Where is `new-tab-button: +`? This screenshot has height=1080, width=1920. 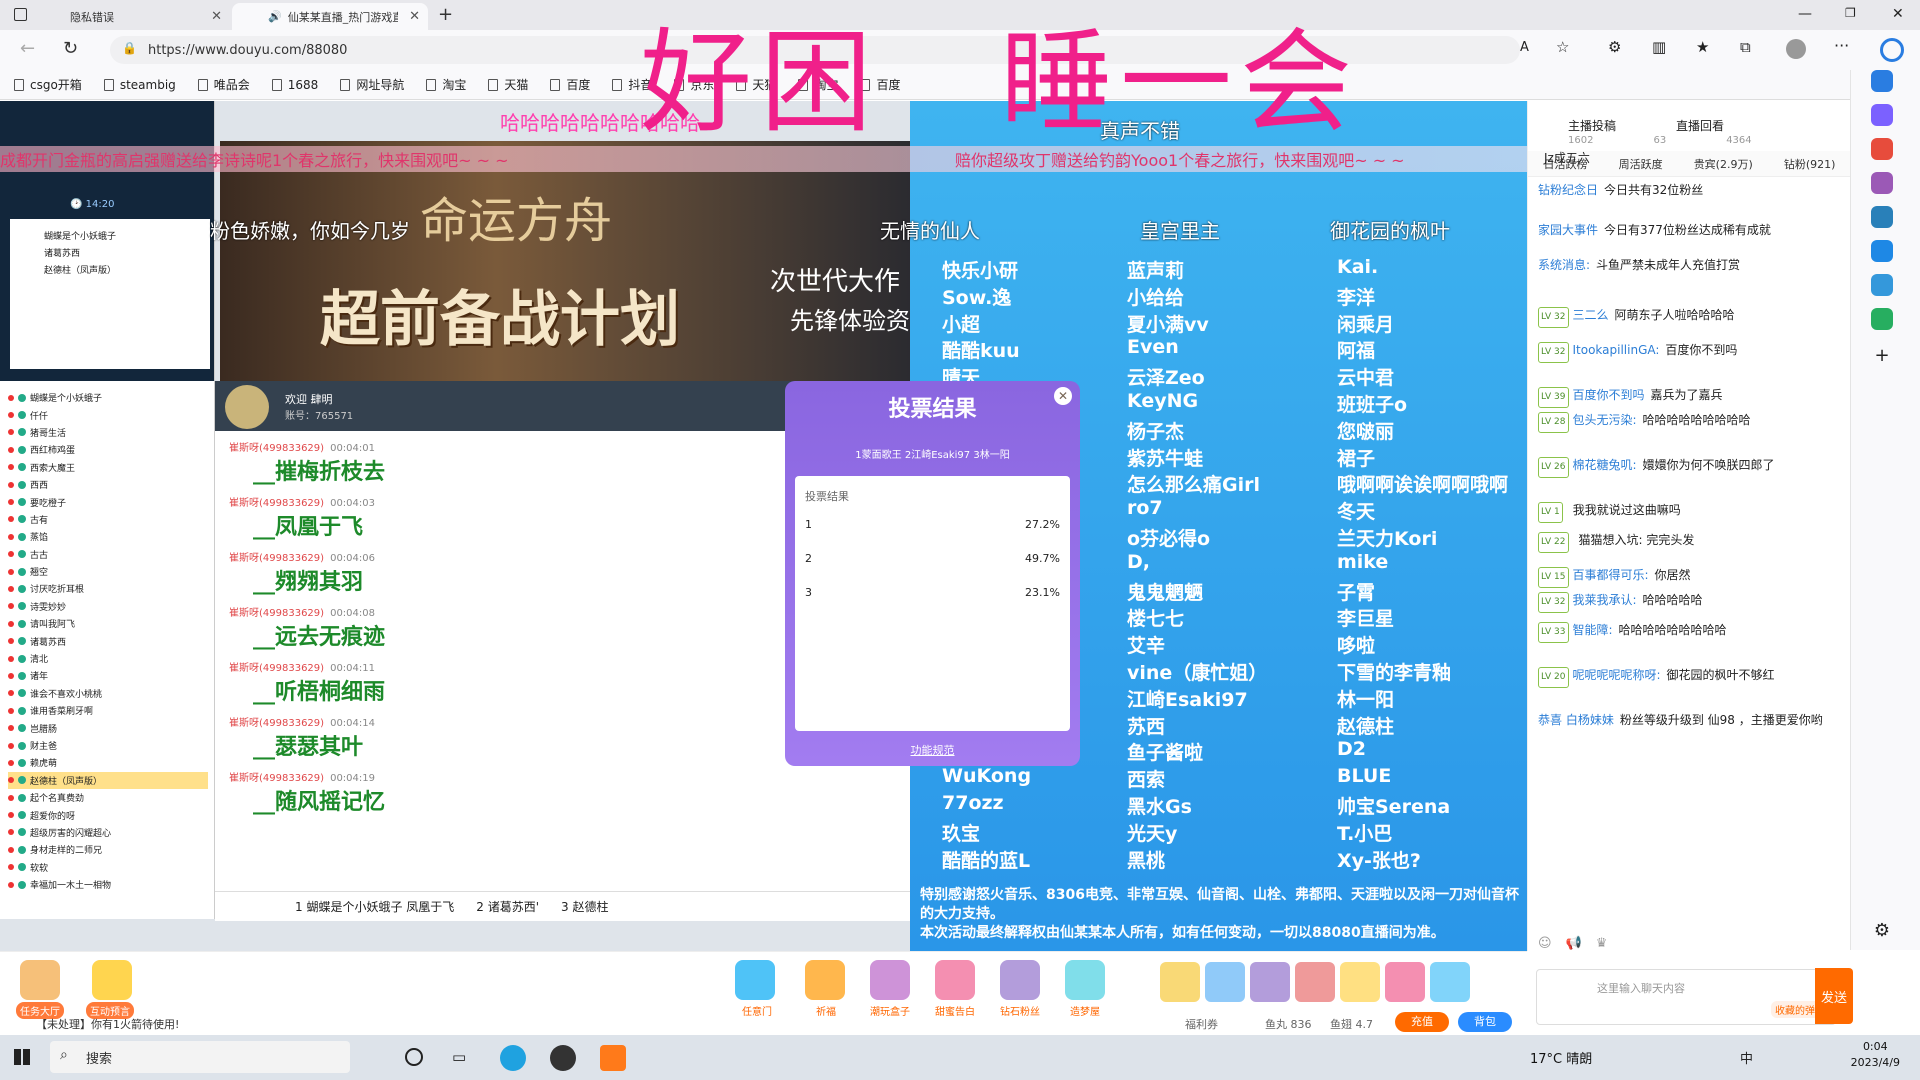 new-tab-button: + is located at coordinates (445, 14).